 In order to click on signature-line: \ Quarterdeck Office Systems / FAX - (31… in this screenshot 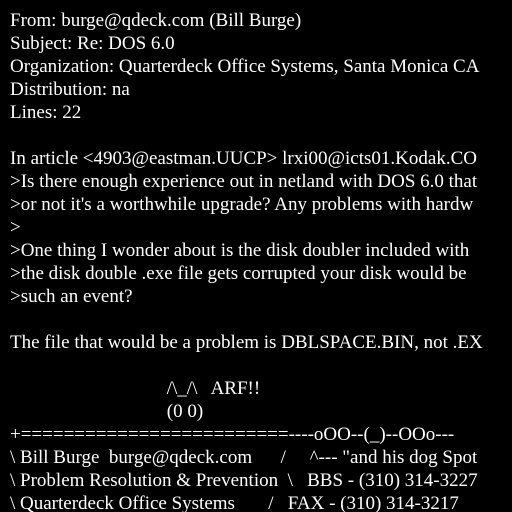, I will do `click(234, 502)`.